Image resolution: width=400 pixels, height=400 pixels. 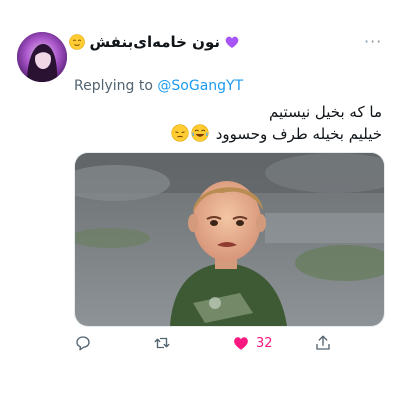 What do you see at coordinates (264, 343) in the screenshot?
I see `like-count: 32` at bounding box center [264, 343].